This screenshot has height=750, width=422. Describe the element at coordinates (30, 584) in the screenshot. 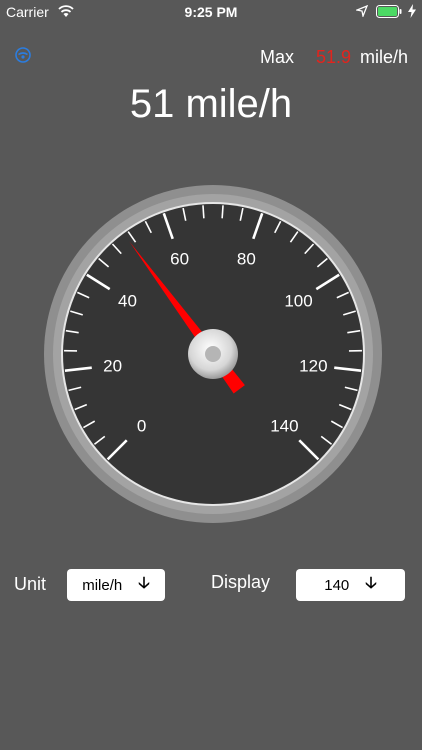

I see `unit-label: Unit` at that location.